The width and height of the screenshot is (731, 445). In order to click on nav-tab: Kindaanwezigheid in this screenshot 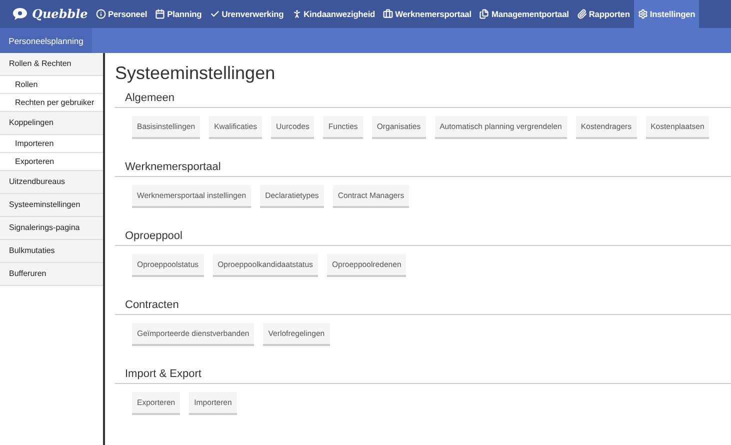, I will do `click(334, 14)`.